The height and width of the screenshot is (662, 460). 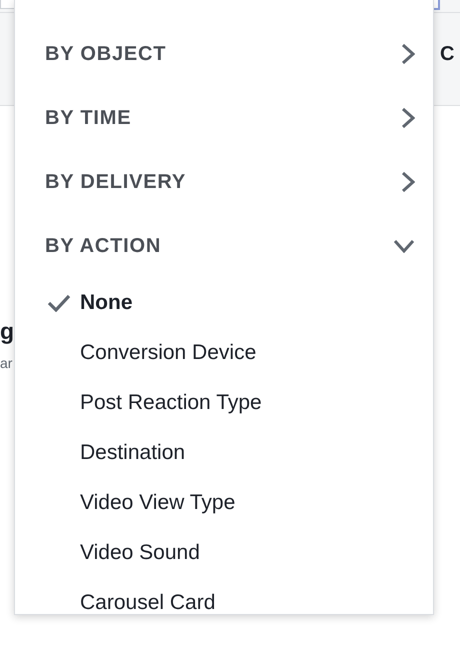 I want to click on menu-group-header: BY DELIVERY, so click(x=224, y=182).